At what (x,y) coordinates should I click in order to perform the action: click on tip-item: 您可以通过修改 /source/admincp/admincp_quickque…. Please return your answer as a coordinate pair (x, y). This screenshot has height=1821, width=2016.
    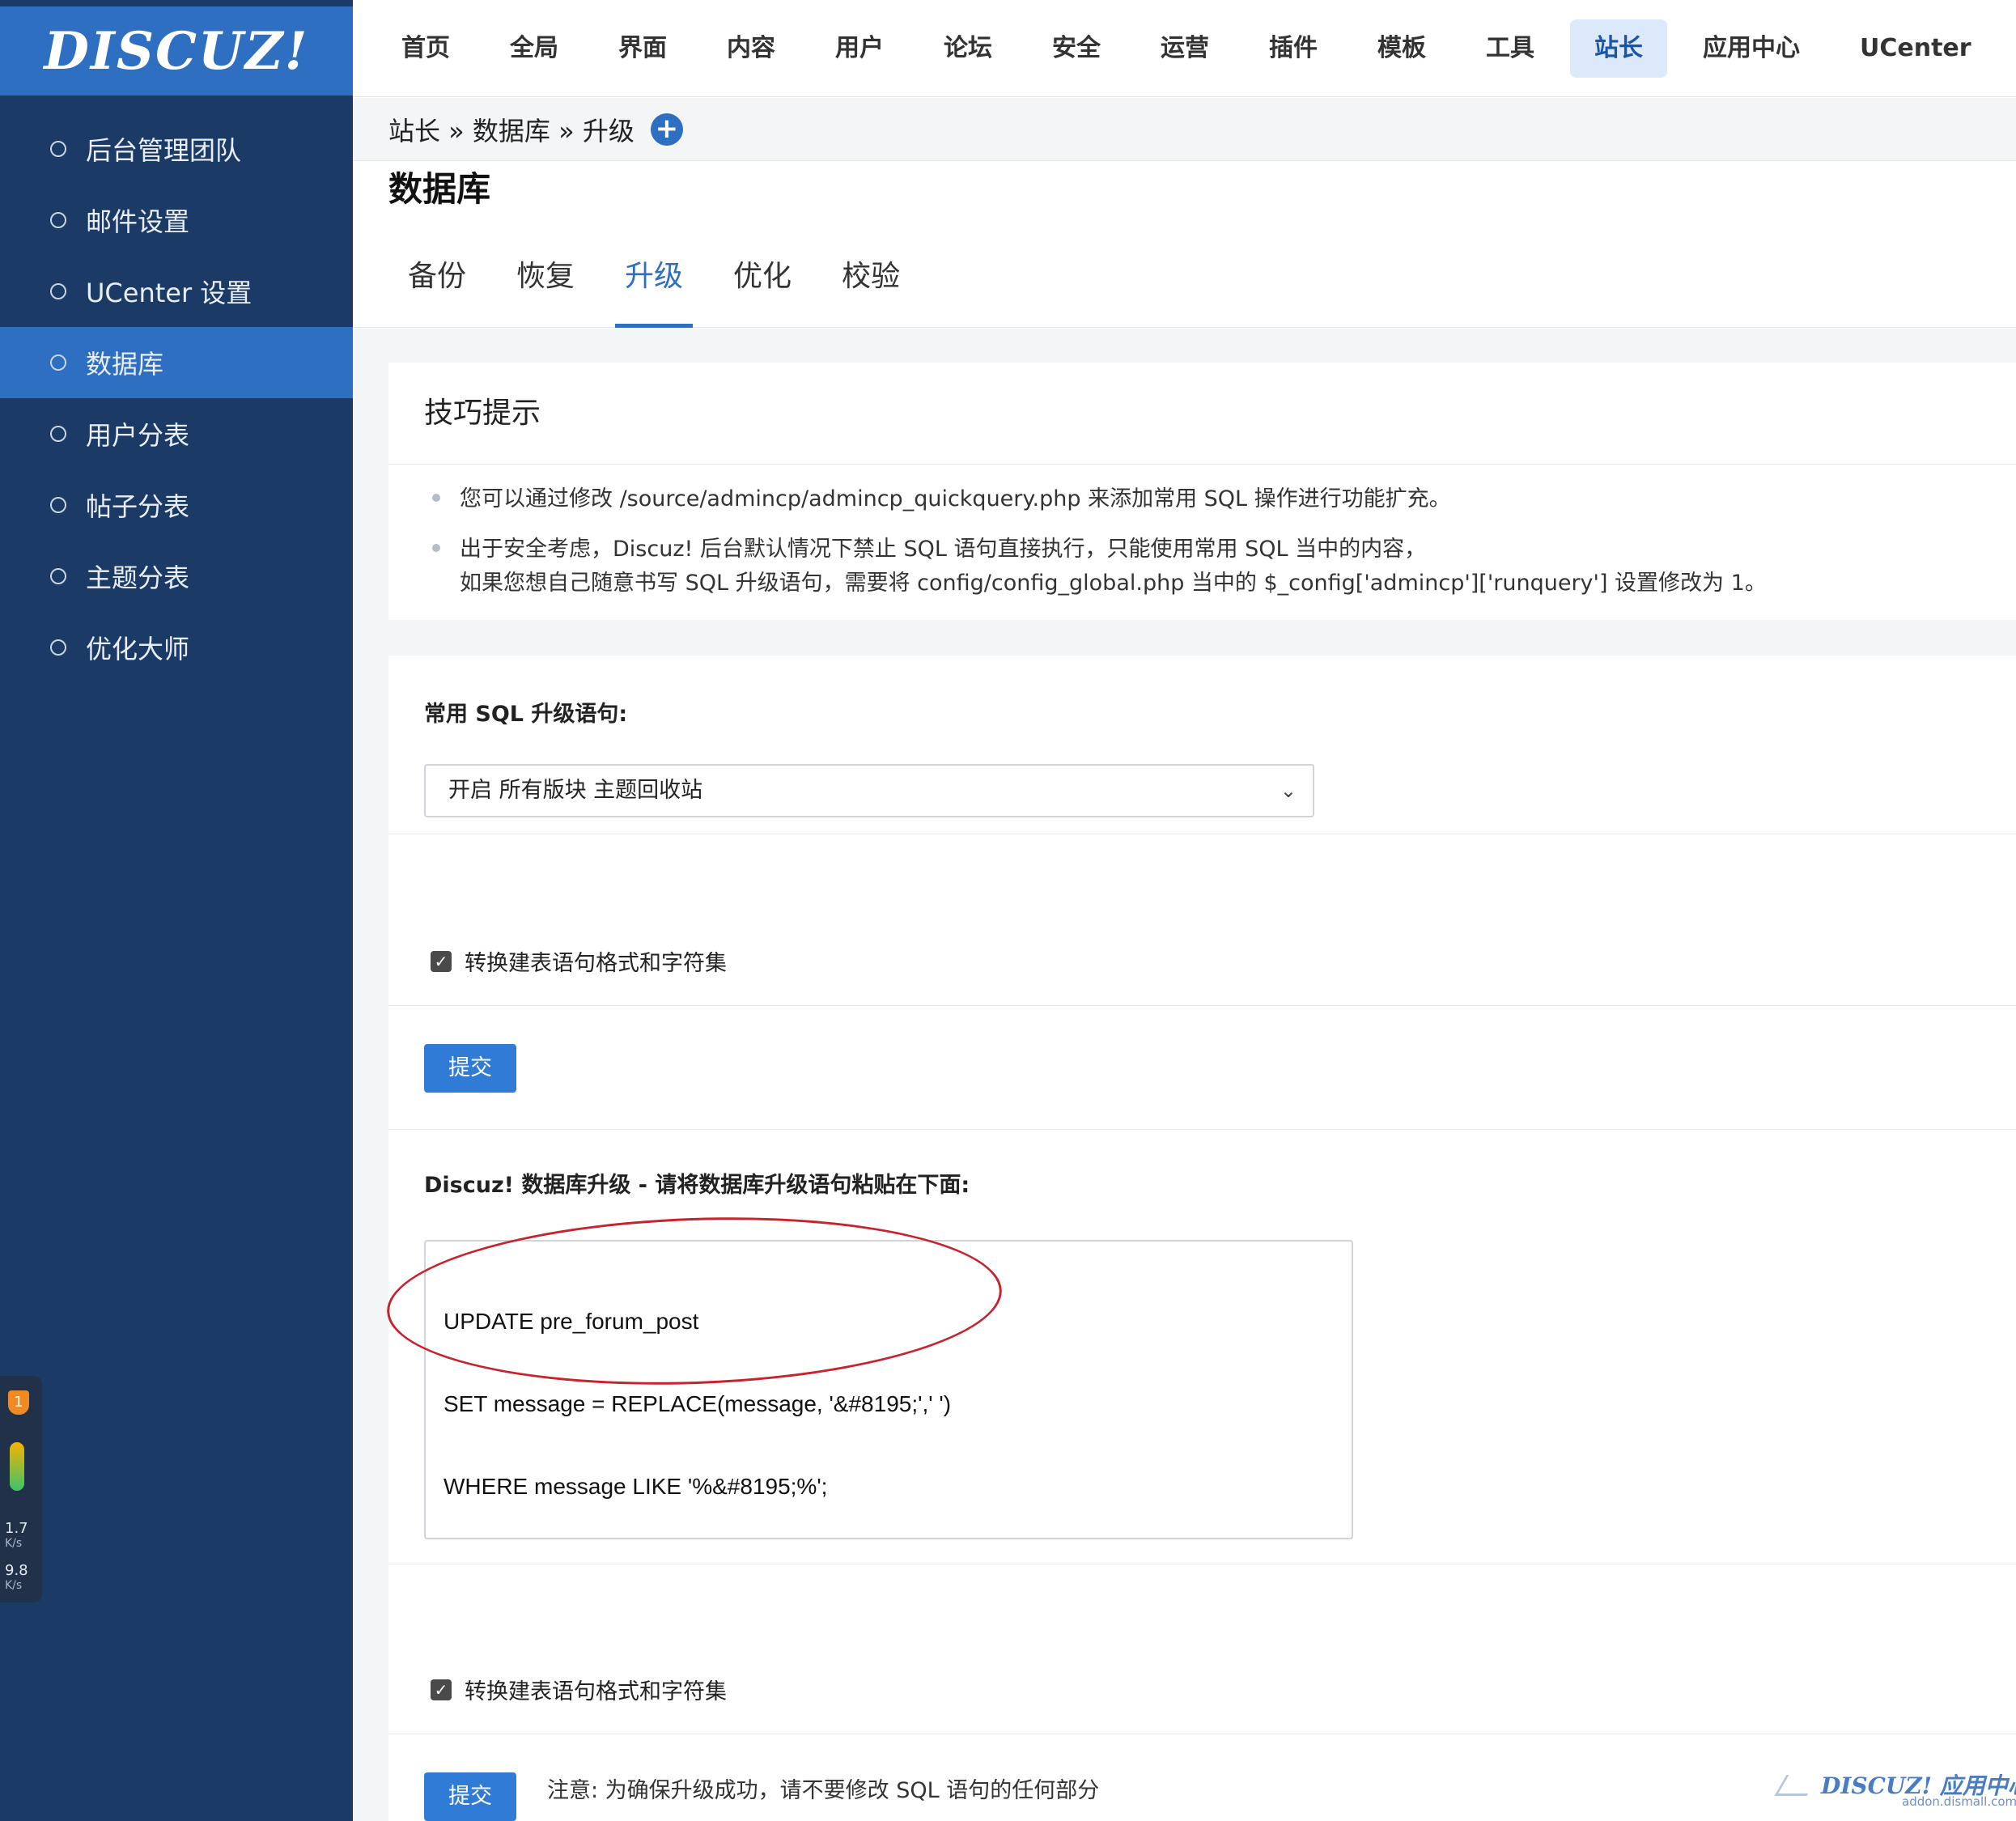
    Looking at the image, I should click on (1220, 499).